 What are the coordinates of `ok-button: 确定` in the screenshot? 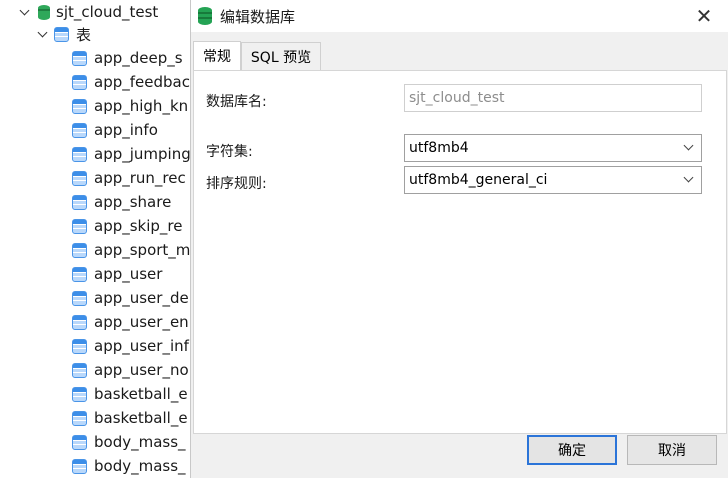 It's located at (572, 450).